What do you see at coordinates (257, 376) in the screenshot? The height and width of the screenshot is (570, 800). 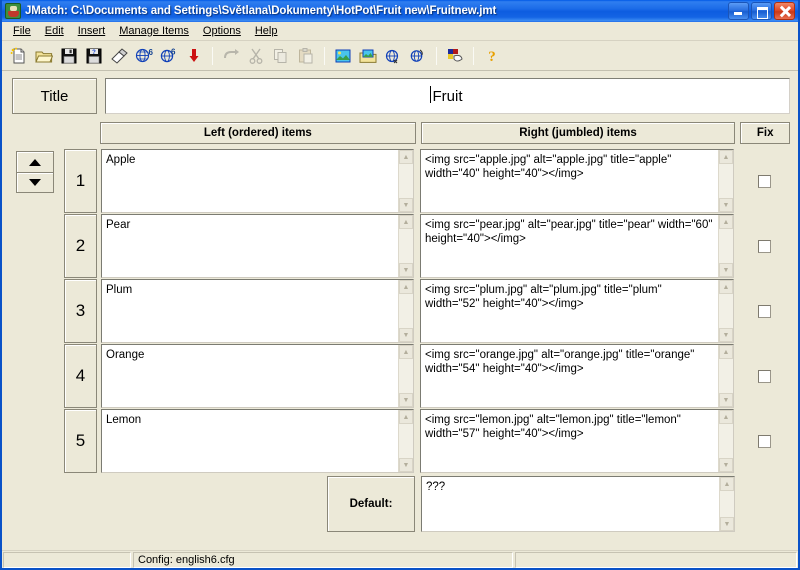 I see `left-item-field: Orange ▲ ▼` at bounding box center [257, 376].